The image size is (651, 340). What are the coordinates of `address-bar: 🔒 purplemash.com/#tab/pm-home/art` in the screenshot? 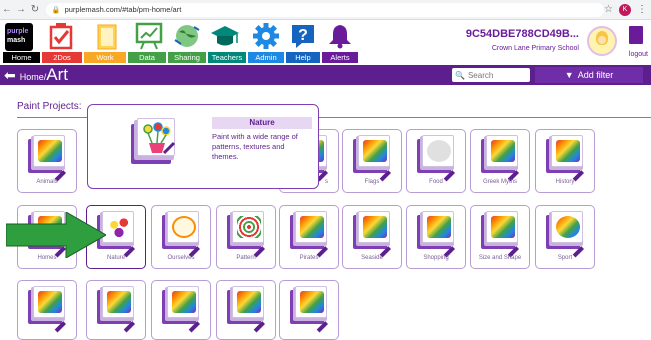 It's located at (325, 9).